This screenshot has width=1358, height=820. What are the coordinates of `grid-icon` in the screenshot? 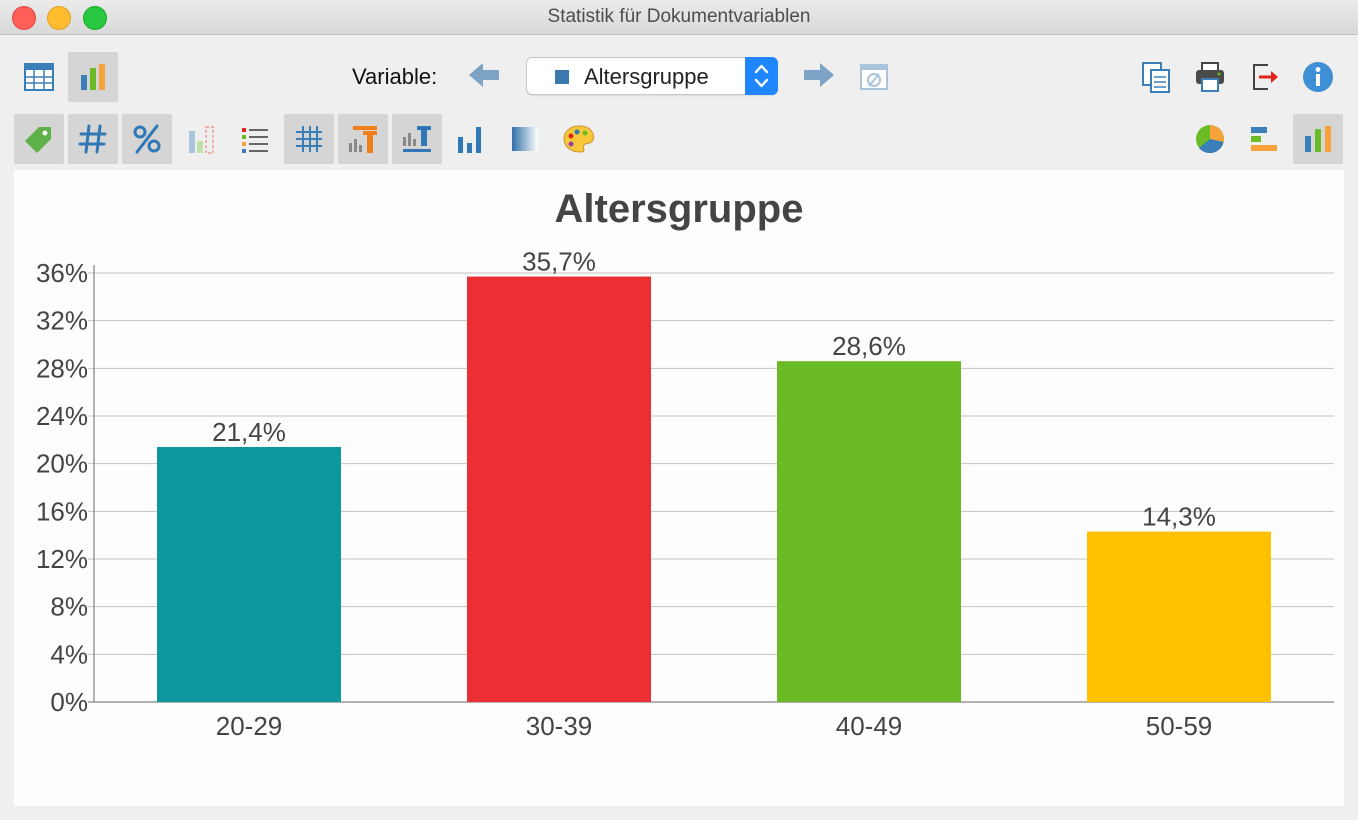 It's located at (309, 139).